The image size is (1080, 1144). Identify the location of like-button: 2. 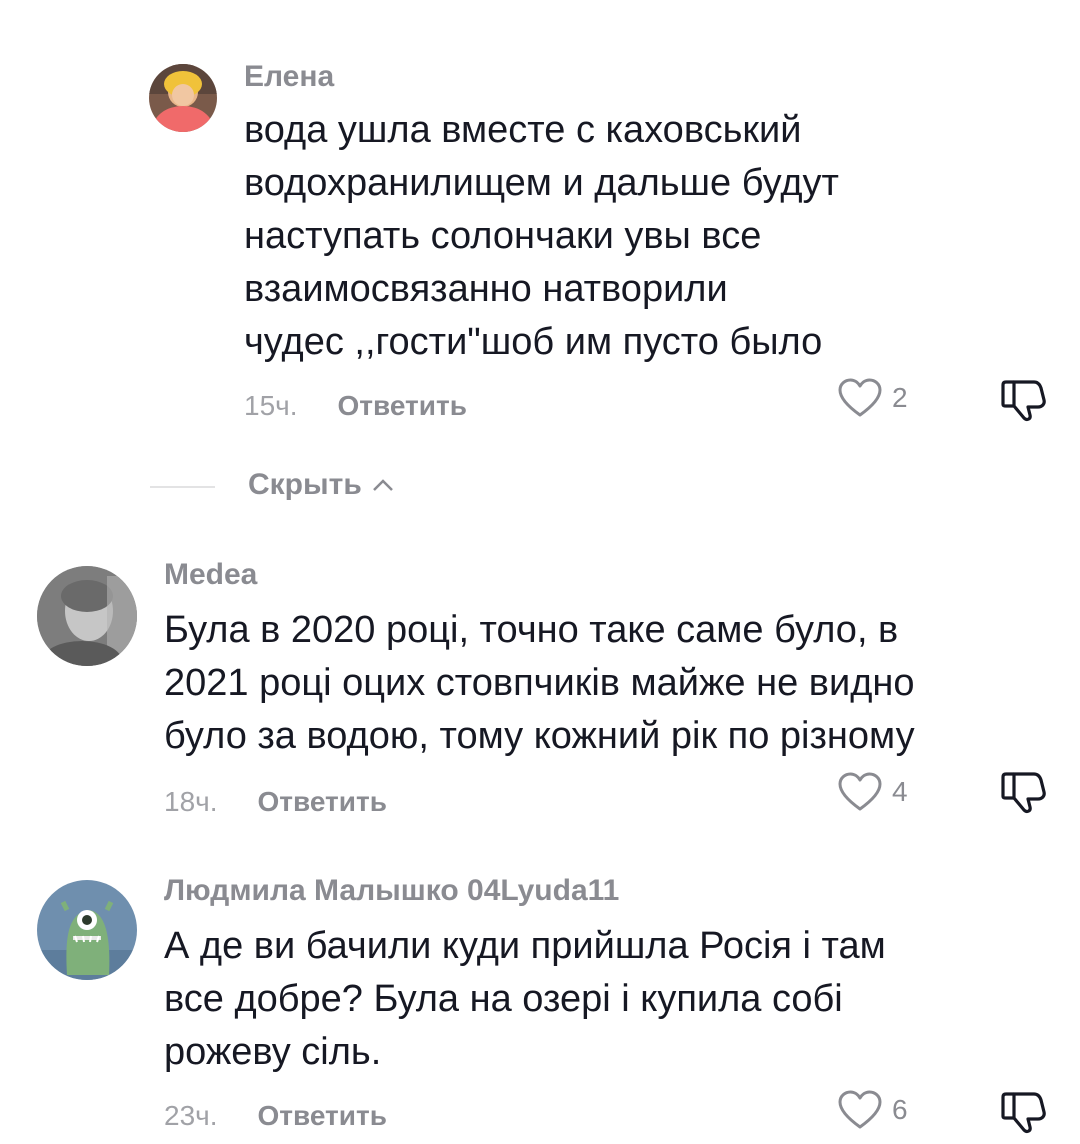
(873, 398).